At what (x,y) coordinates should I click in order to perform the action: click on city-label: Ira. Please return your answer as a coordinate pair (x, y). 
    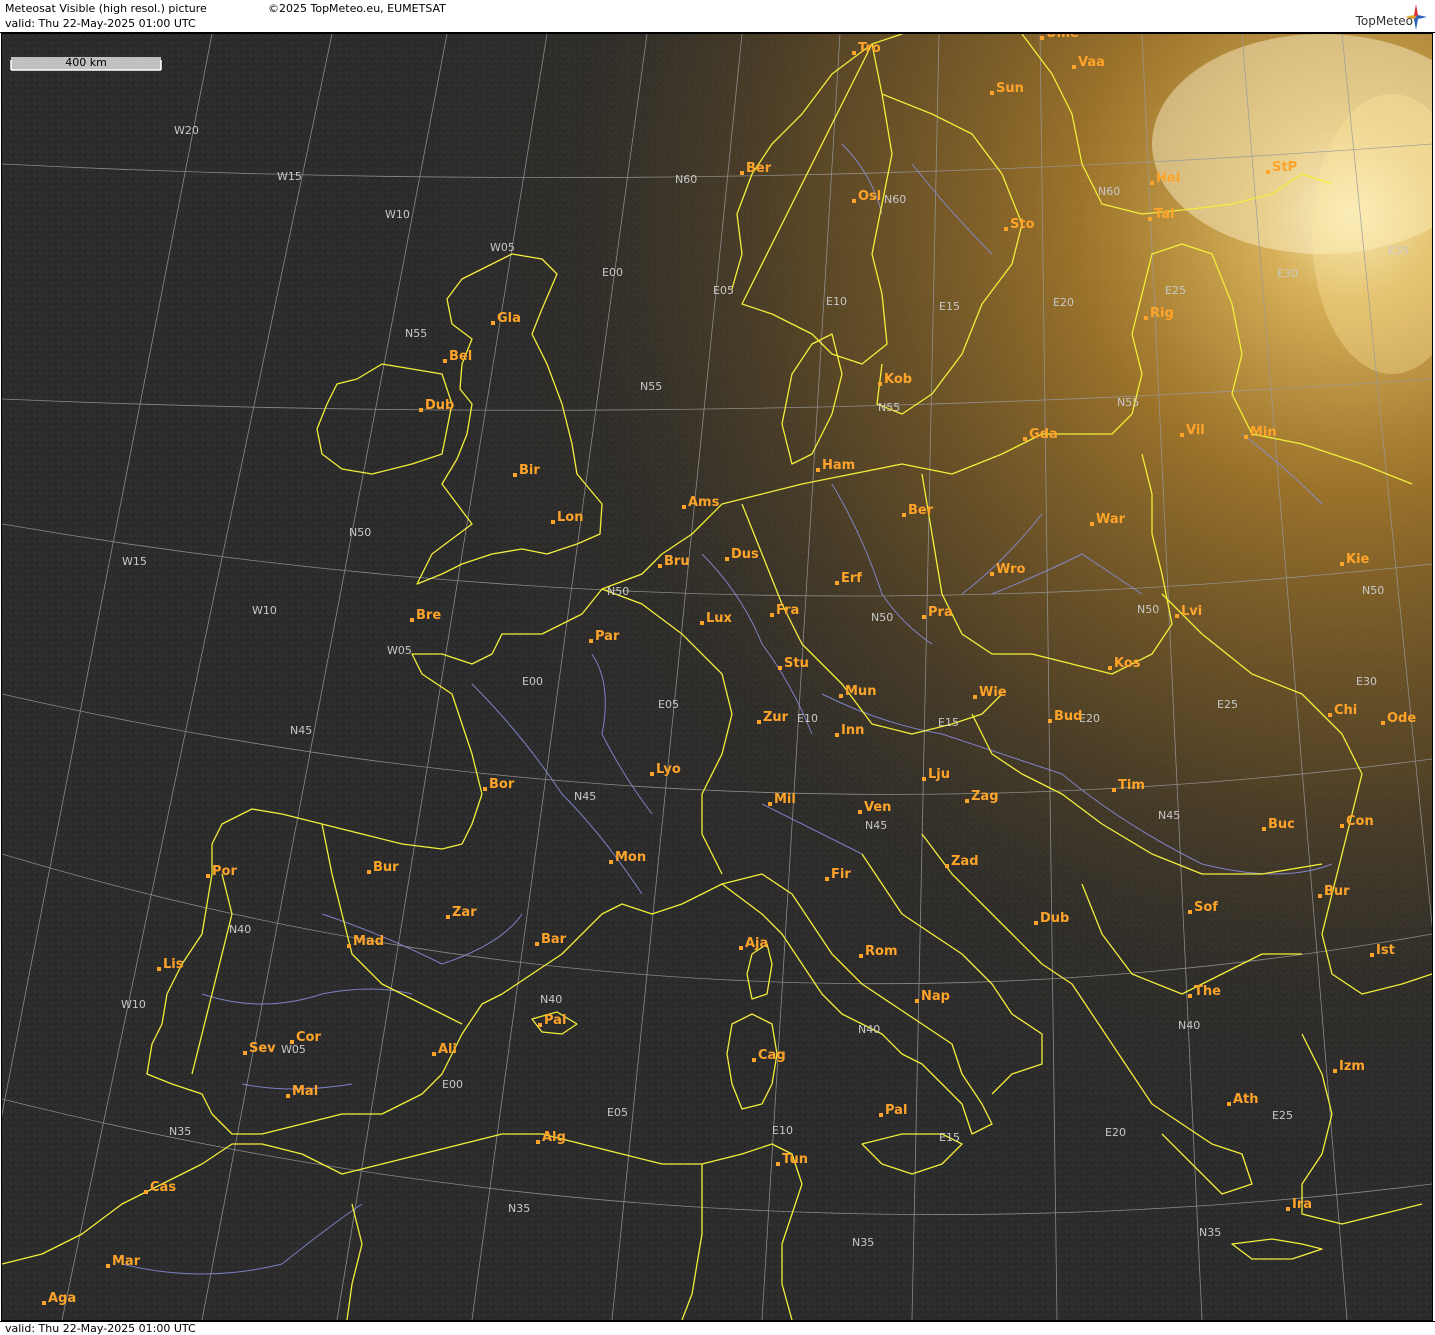
    Looking at the image, I should click on (1302, 1204).